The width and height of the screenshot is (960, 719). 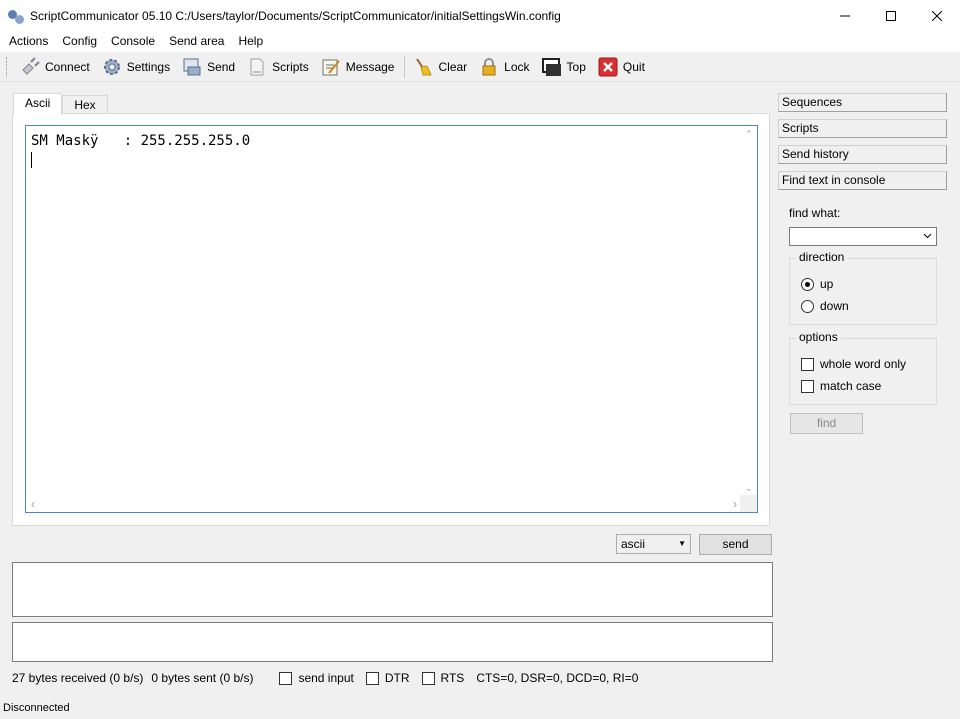 What do you see at coordinates (286, 678) in the screenshot?
I see `send-input-checkbox` at bounding box center [286, 678].